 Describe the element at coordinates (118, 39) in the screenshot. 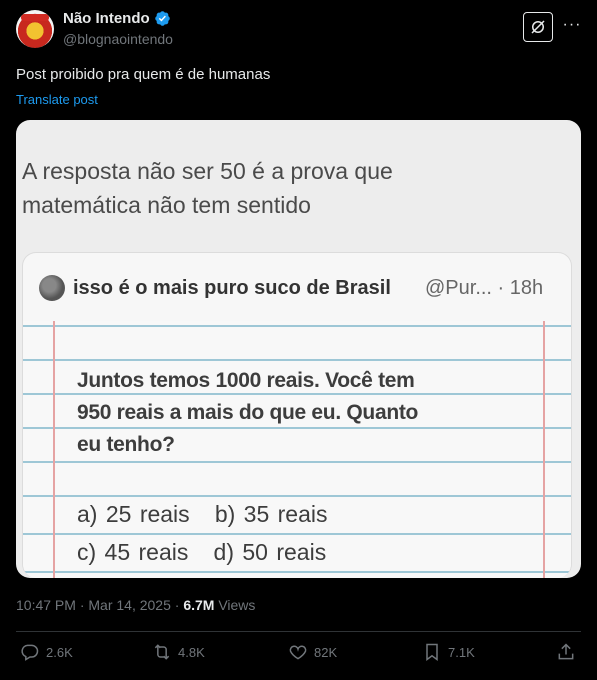

I see `author-handle: @blognaointendo` at that location.